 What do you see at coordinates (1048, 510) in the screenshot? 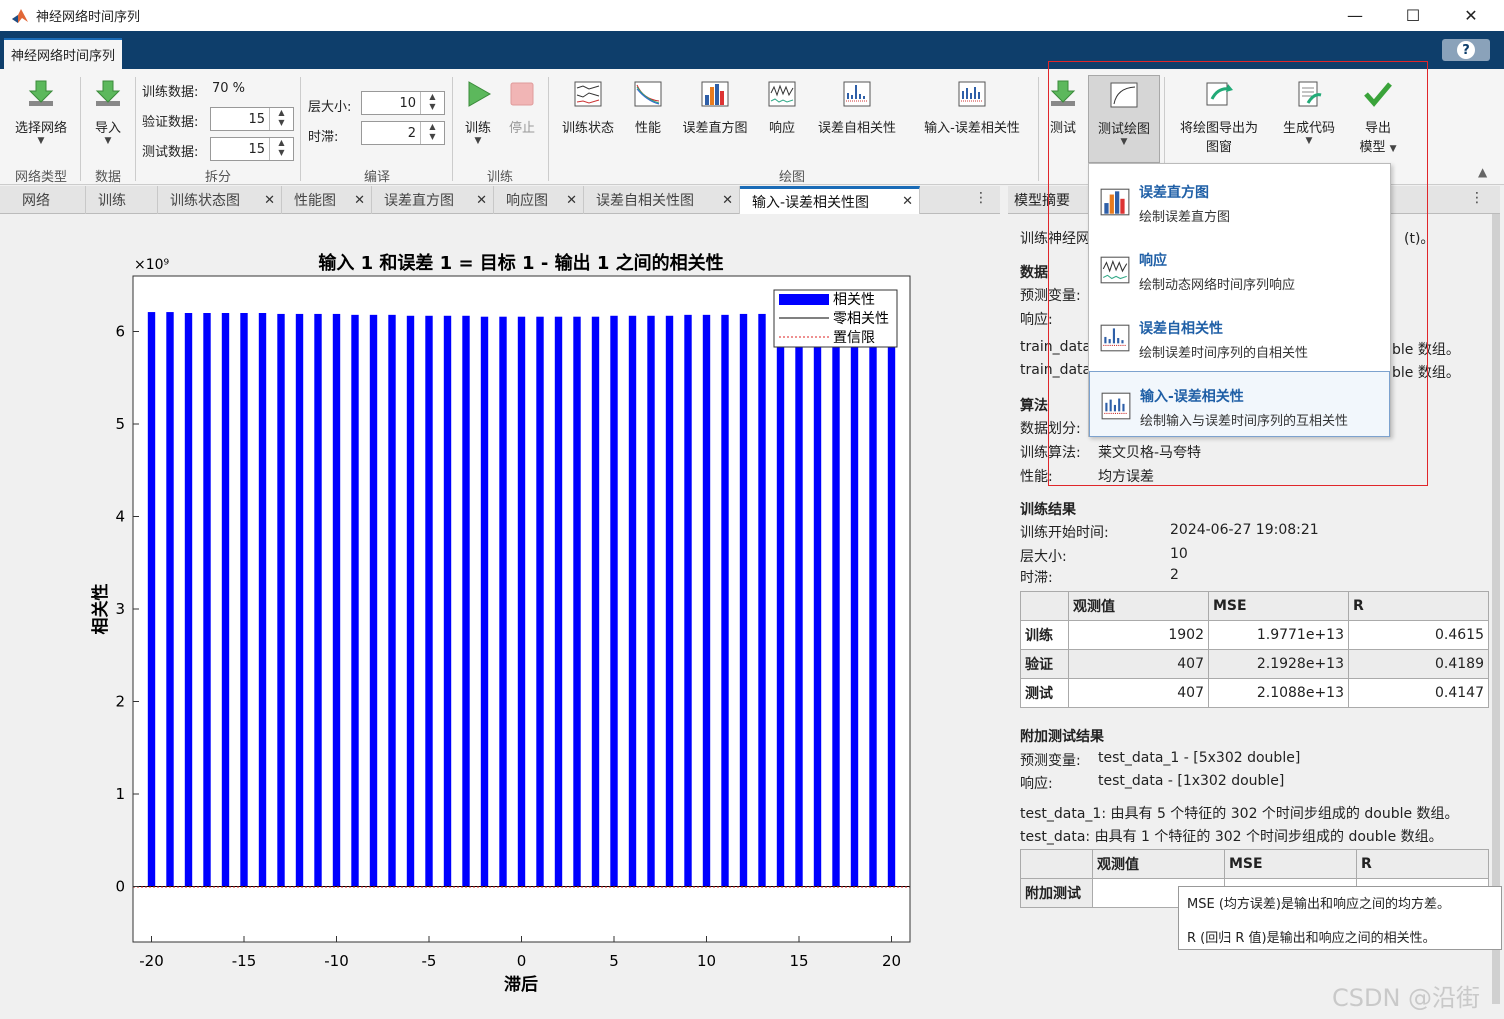
I see `training-result-heading: 训练结果` at bounding box center [1048, 510].